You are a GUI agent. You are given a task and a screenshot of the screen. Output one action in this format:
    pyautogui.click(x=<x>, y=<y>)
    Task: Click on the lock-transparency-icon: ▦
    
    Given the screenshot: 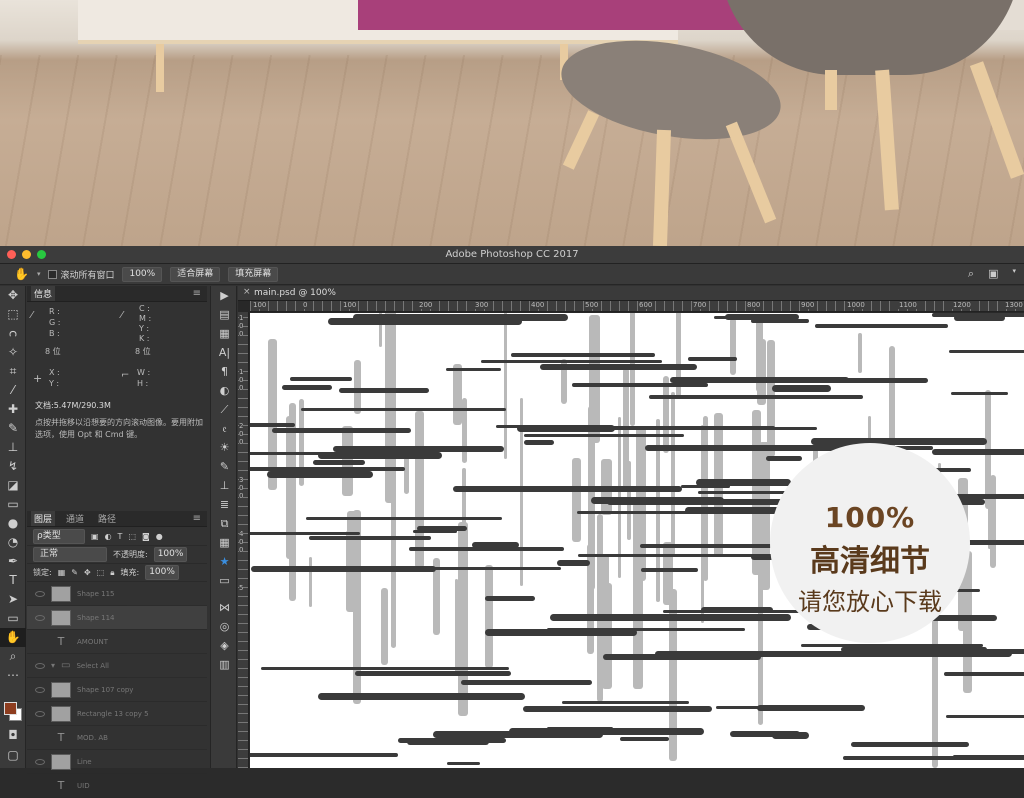 What is the action you would take?
    pyautogui.click(x=62, y=572)
    